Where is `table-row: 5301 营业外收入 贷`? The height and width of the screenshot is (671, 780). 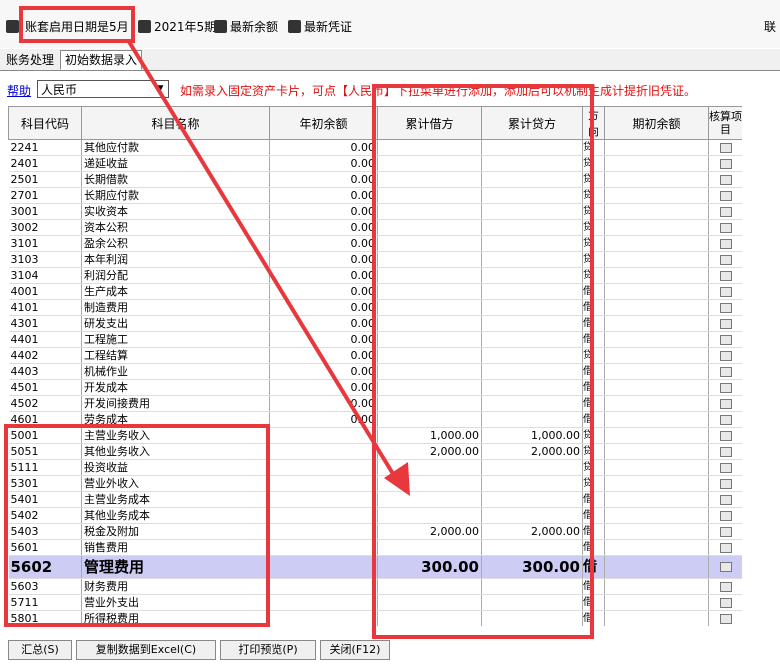
table-row: 5301 营业外收入 贷 is located at coordinates (375, 483).